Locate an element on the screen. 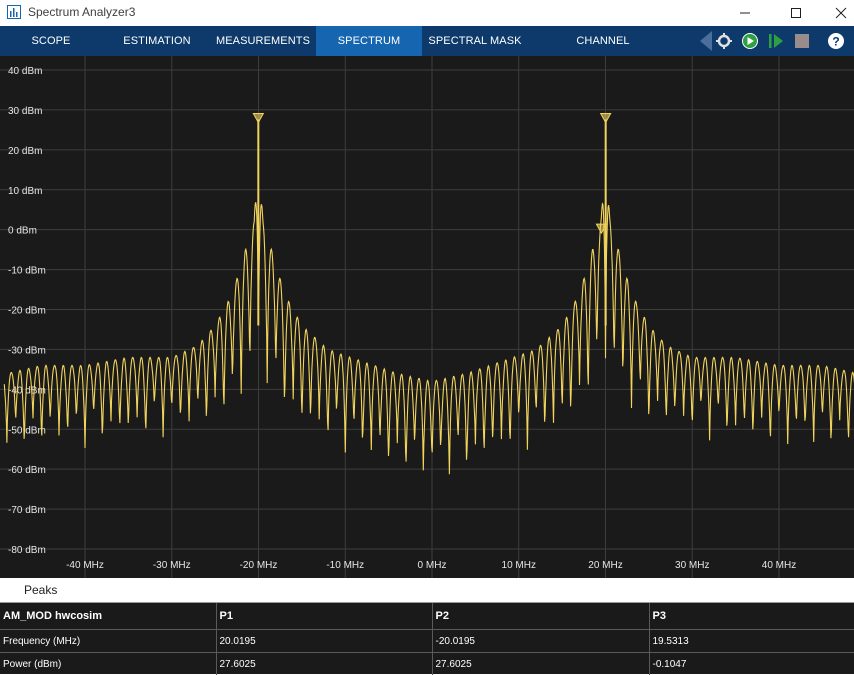  help-icon: ? is located at coordinates (836, 41).